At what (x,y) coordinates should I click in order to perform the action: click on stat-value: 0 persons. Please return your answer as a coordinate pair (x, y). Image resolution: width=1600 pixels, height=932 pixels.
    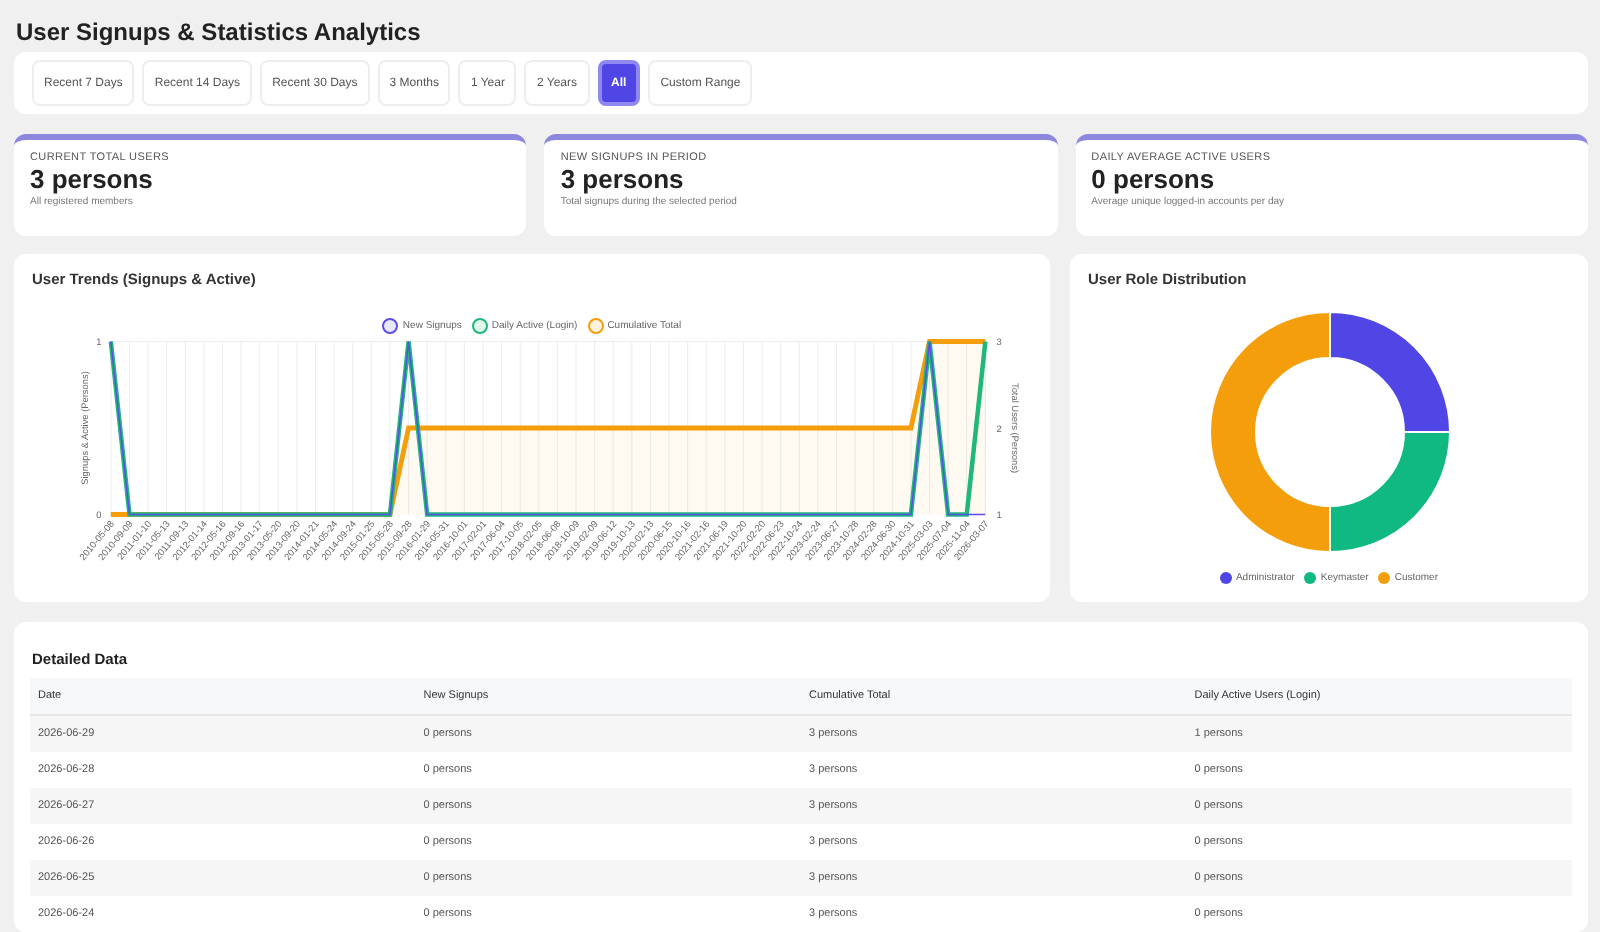
    Looking at the image, I should click on (1153, 180).